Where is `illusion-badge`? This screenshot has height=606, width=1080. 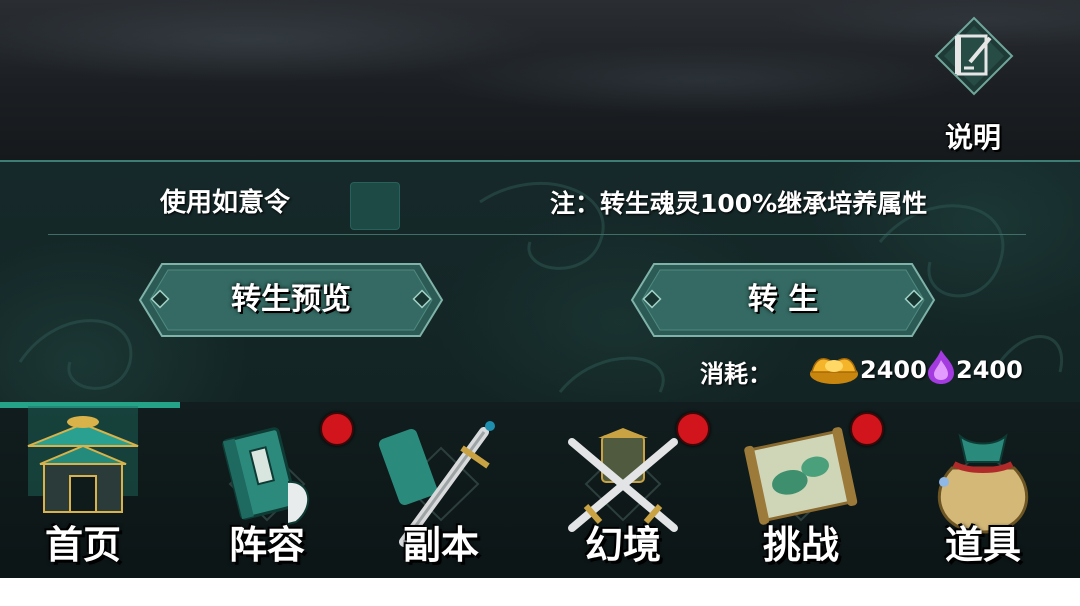 illusion-badge is located at coordinates (693, 429).